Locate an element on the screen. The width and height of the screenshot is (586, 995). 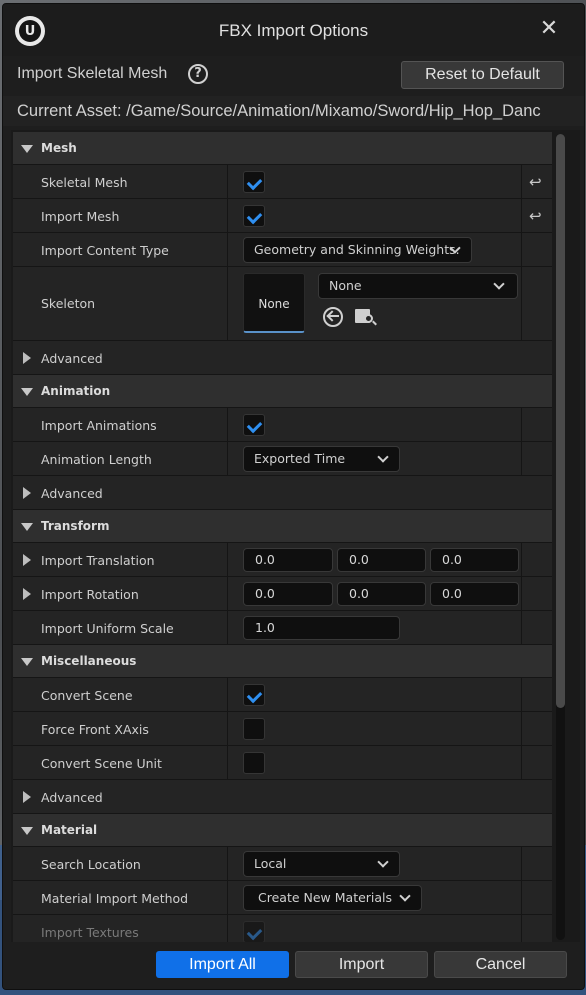
dialog-header: Import Skeletal Mesh ? Reset to Default is located at coordinates (293, 75).